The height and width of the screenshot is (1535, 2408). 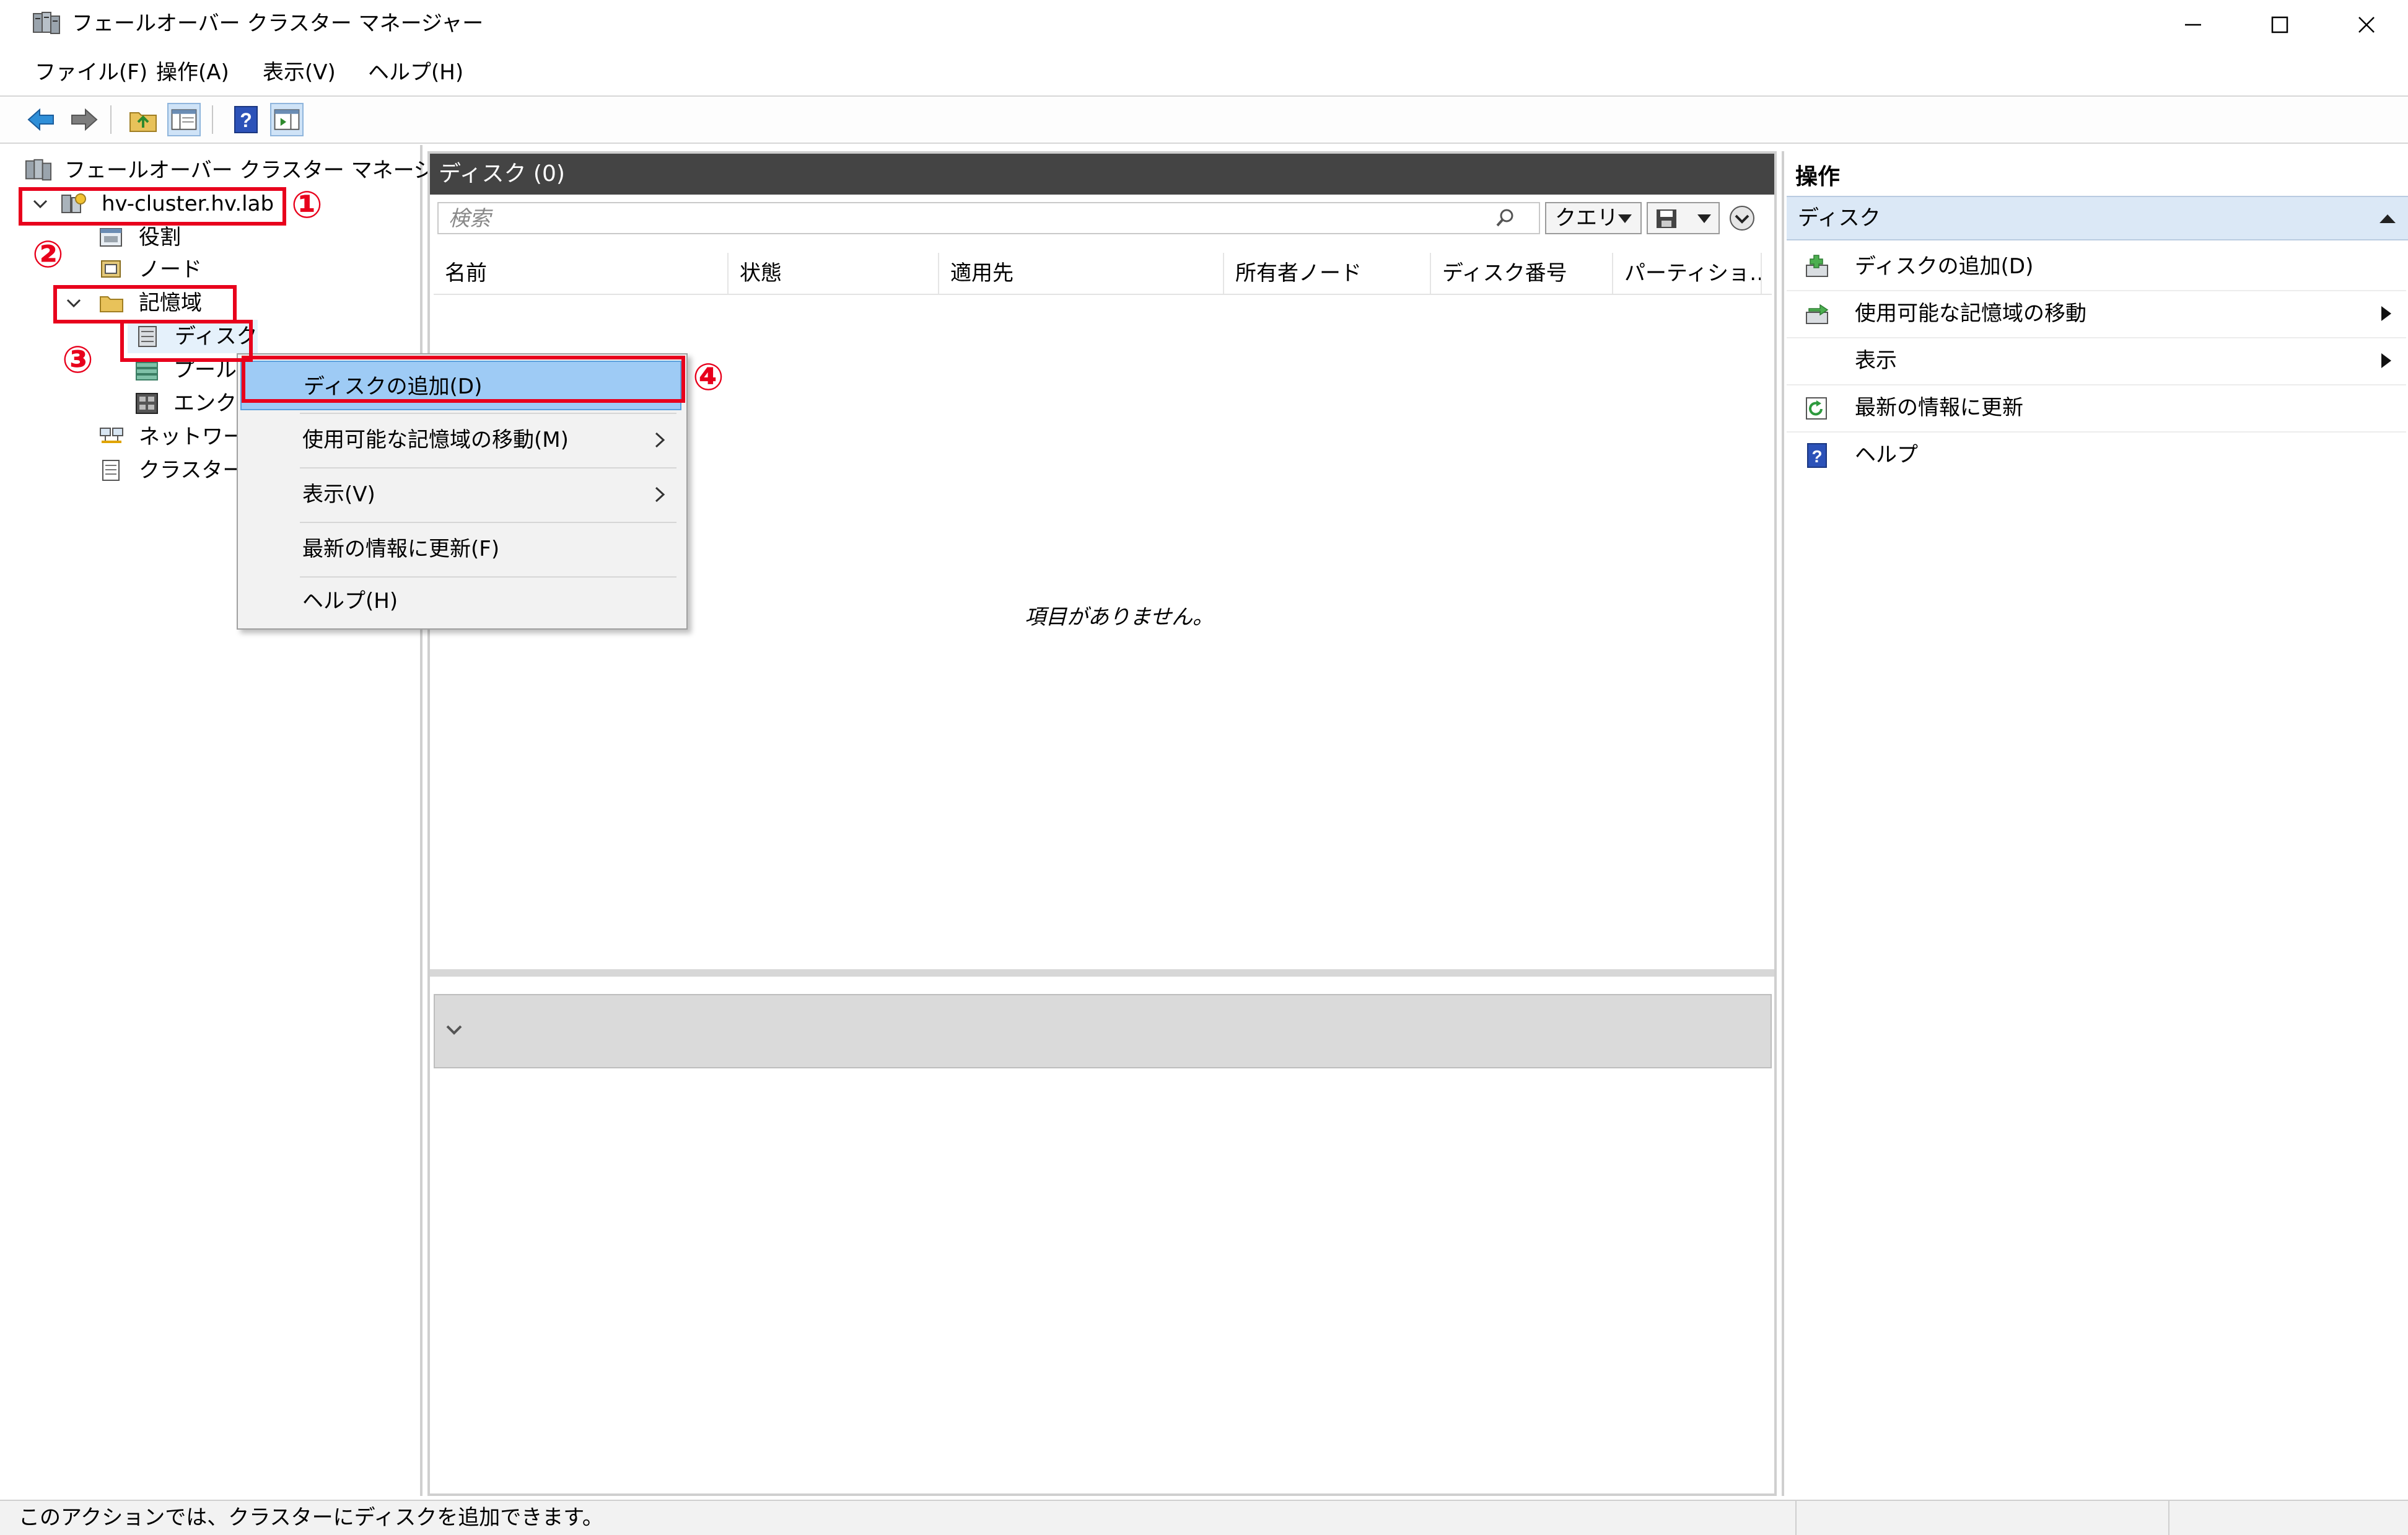 I want to click on search-icon, so click(x=1505, y=218).